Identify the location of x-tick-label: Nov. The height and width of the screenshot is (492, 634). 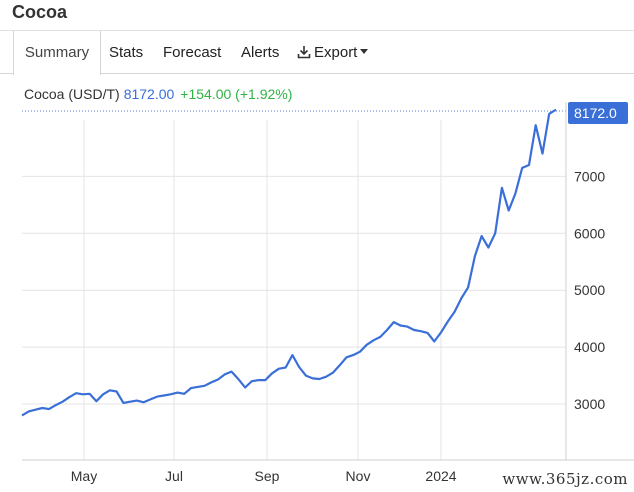
(358, 476).